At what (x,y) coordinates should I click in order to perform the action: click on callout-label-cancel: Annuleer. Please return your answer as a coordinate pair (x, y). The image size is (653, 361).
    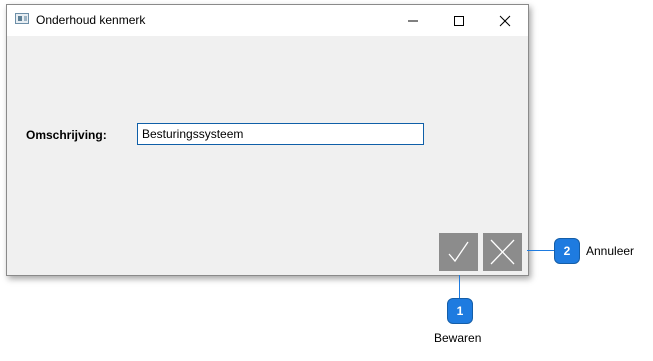
    Looking at the image, I should click on (610, 251).